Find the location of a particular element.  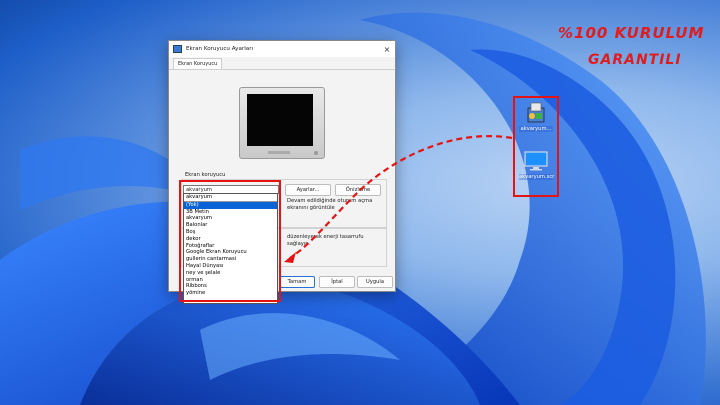

dashed-arrow is located at coordinates (398, 199).